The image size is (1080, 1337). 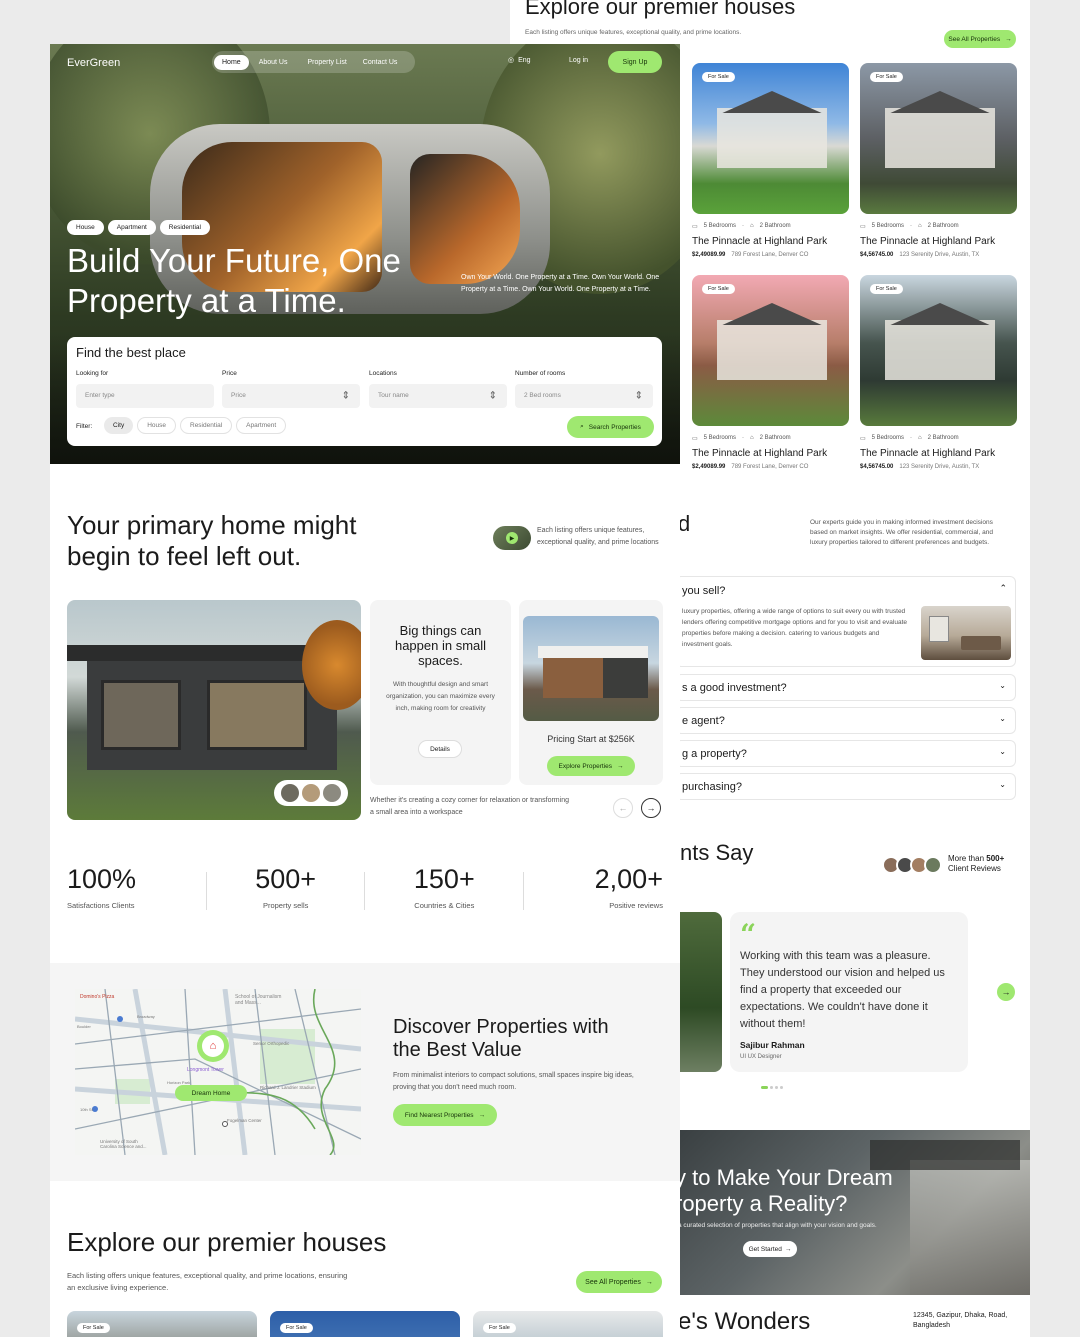 What do you see at coordinates (584, 396) in the screenshot?
I see `rooms-select: 2 Bed rooms ⇕` at bounding box center [584, 396].